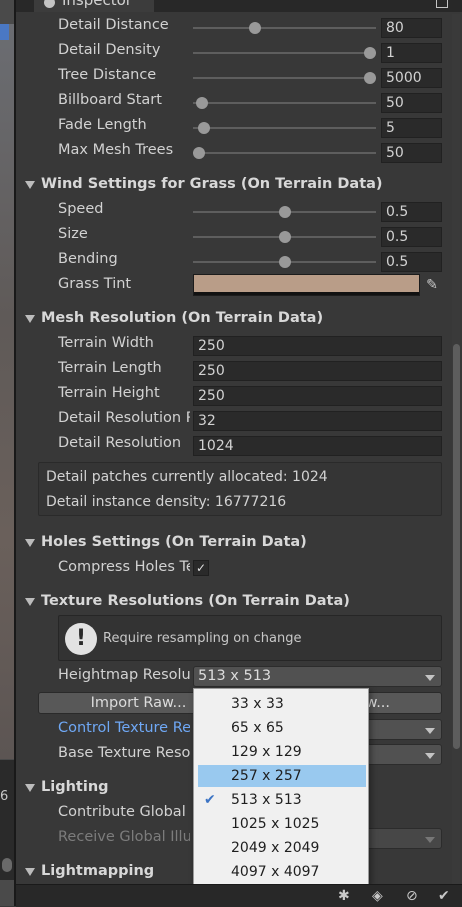 Image resolution: width=462 pixels, height=907 pixels. Describe the element at coordinates (106, 343) in the screenshot. I see `mesh-row-label: Terrain Width` at that location.